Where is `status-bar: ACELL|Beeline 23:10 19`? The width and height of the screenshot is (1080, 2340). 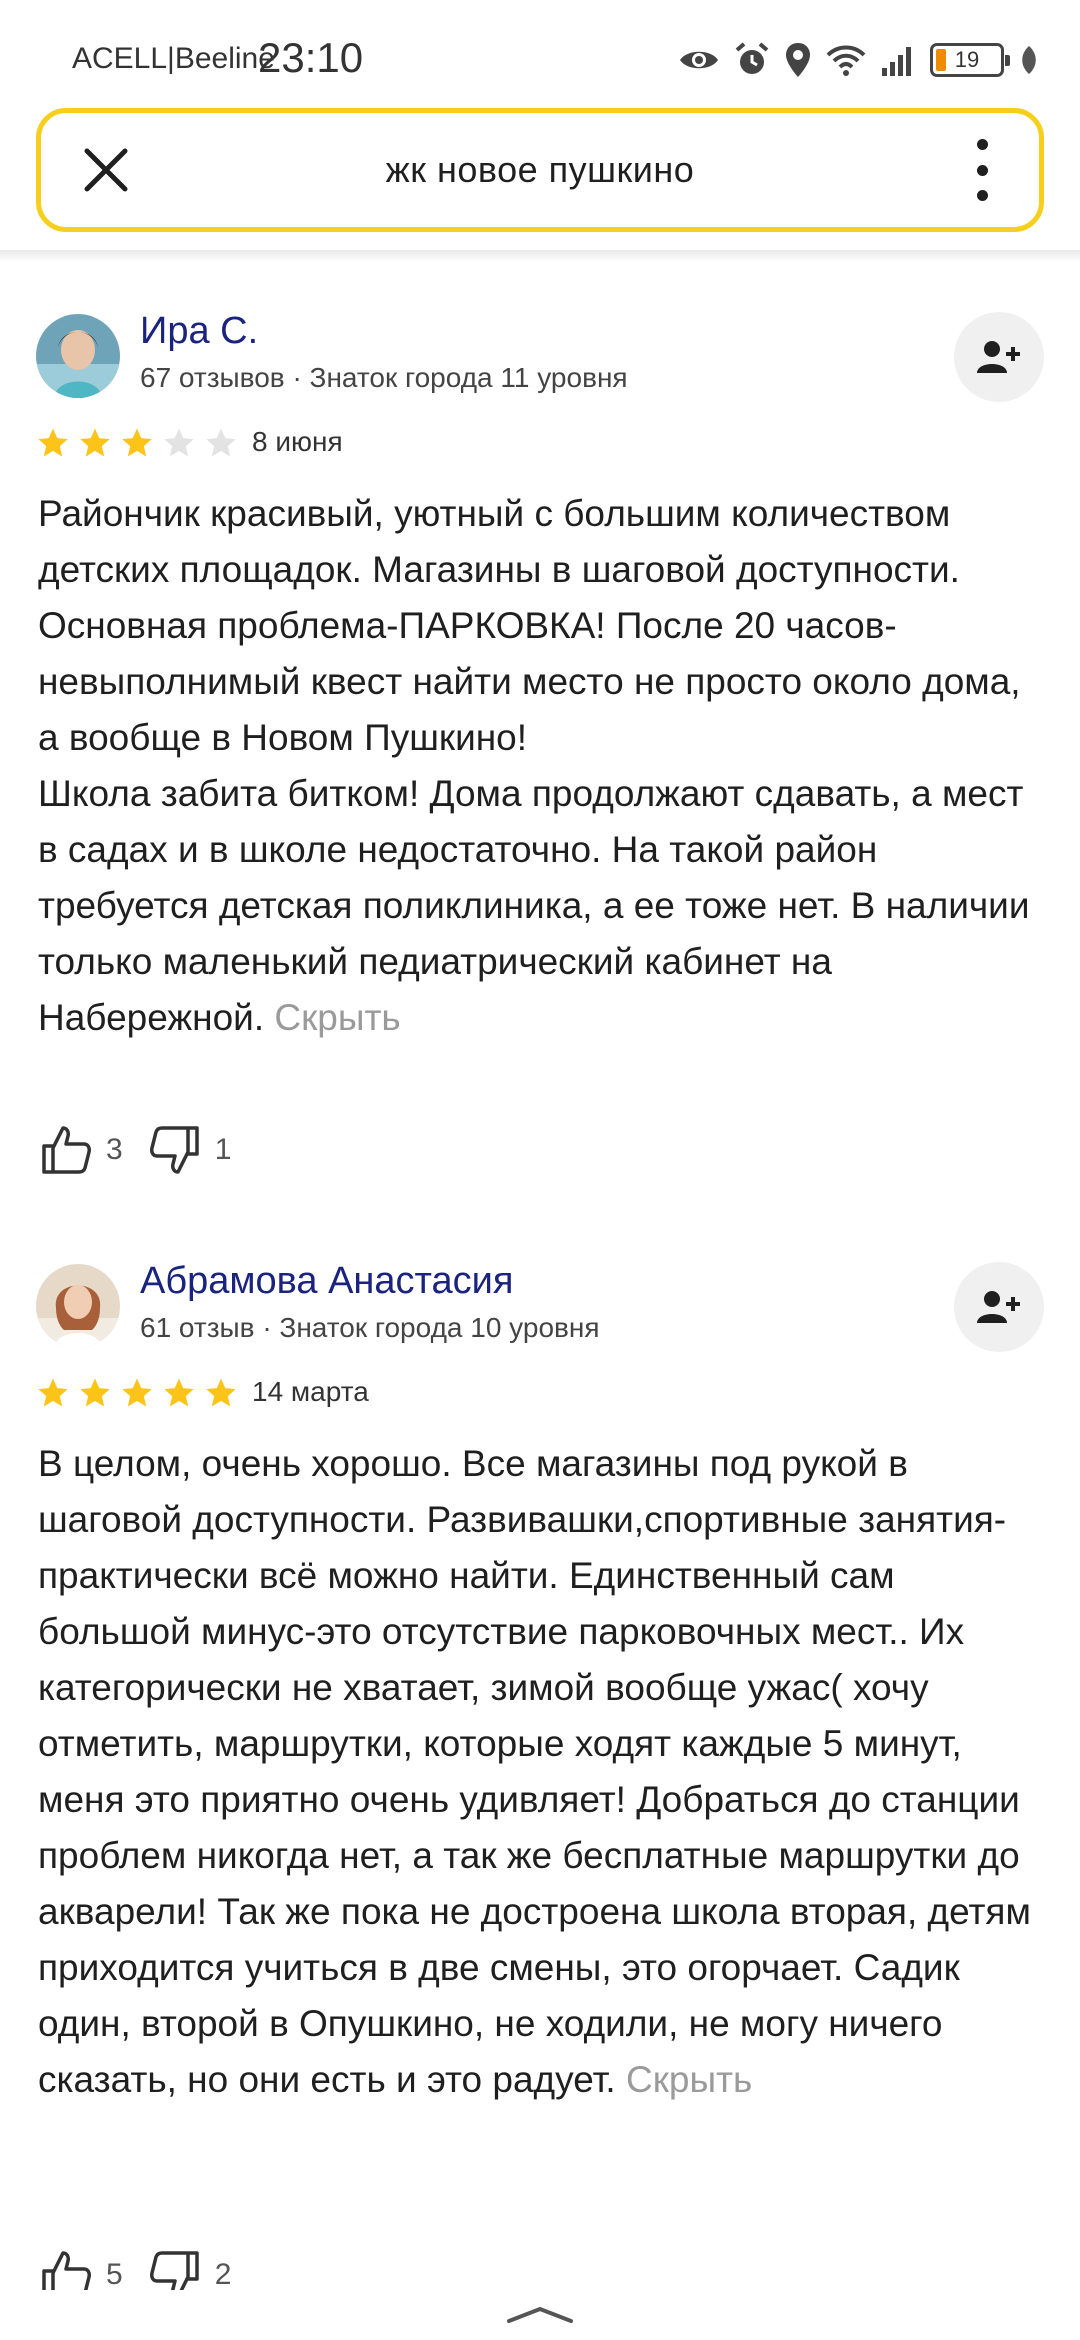 status-bar: ACELL|Beeline 23:10 19 is located at coordinates (540, 55).